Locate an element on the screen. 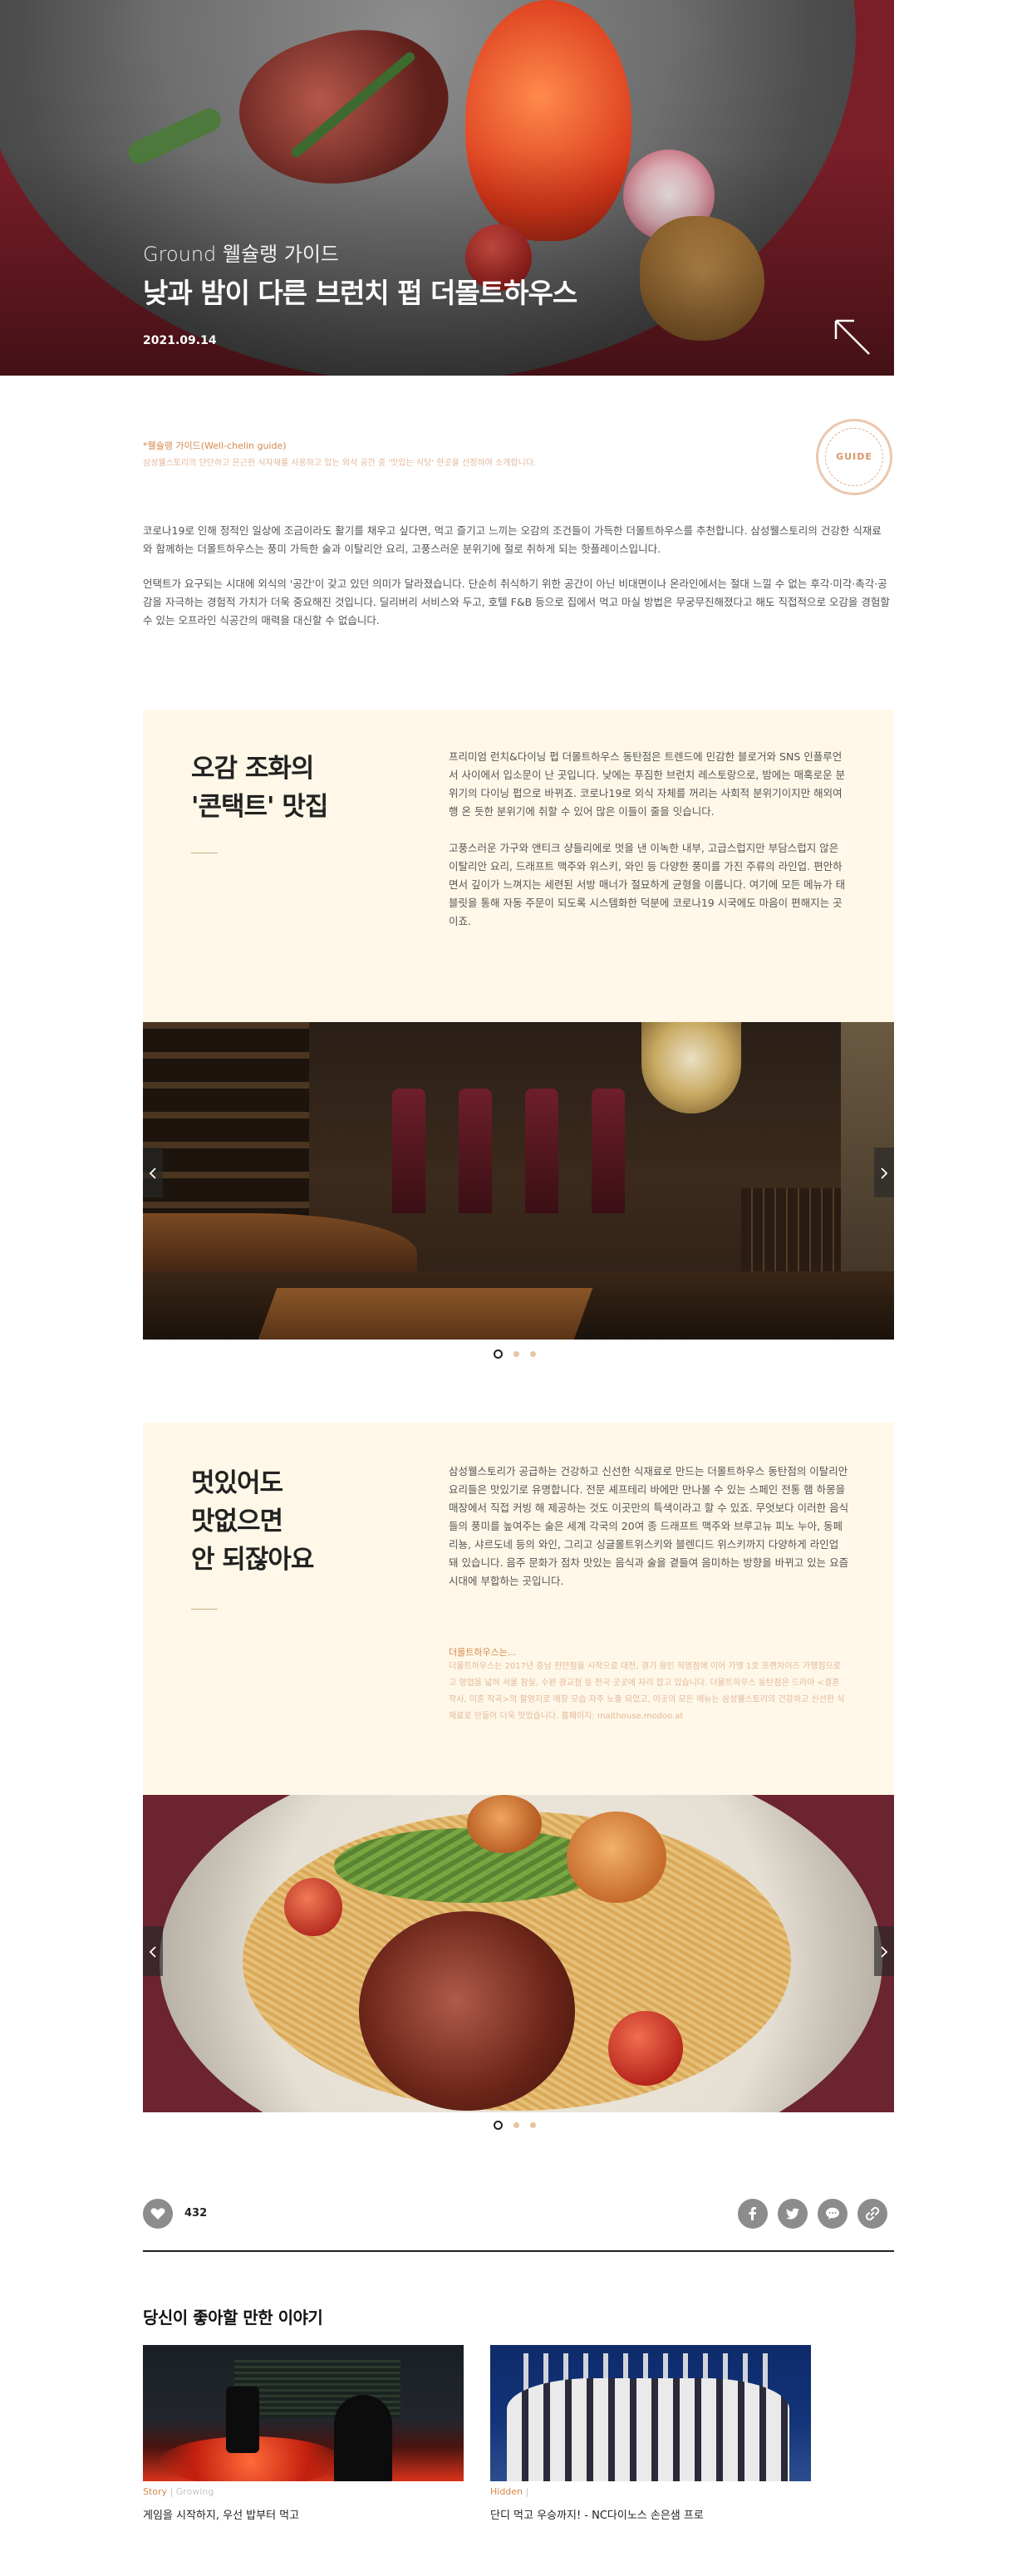  restaurant-photo-carousel is located at coordinates (518, 1181).